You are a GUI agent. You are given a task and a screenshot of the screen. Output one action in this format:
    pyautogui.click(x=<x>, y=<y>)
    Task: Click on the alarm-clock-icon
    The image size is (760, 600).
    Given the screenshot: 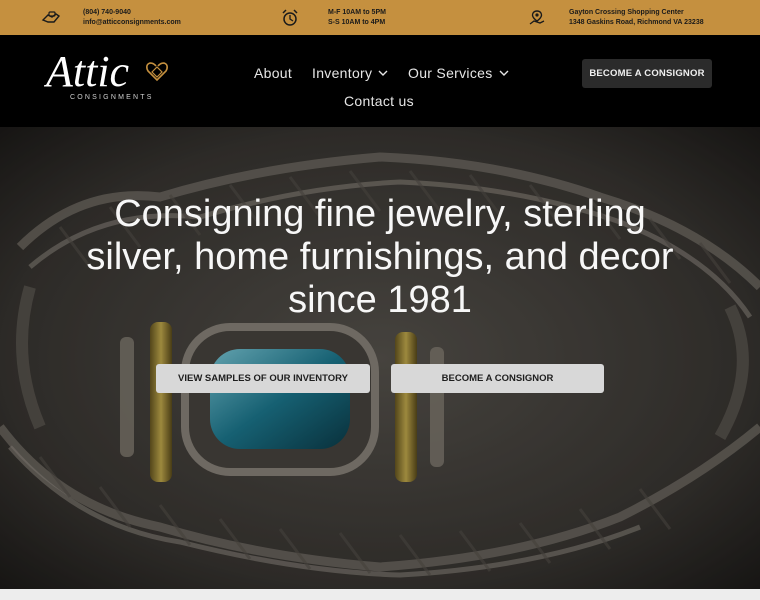 What is the action you would take?
    pyautogui.click(x=290, y=18)
    